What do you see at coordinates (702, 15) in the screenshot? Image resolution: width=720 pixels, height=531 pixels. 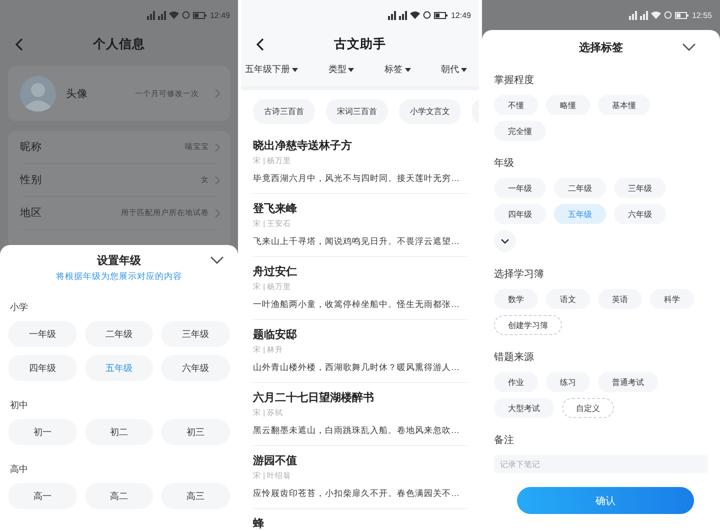 I see `status-time: 12:55` at bounding box center [702, 15].